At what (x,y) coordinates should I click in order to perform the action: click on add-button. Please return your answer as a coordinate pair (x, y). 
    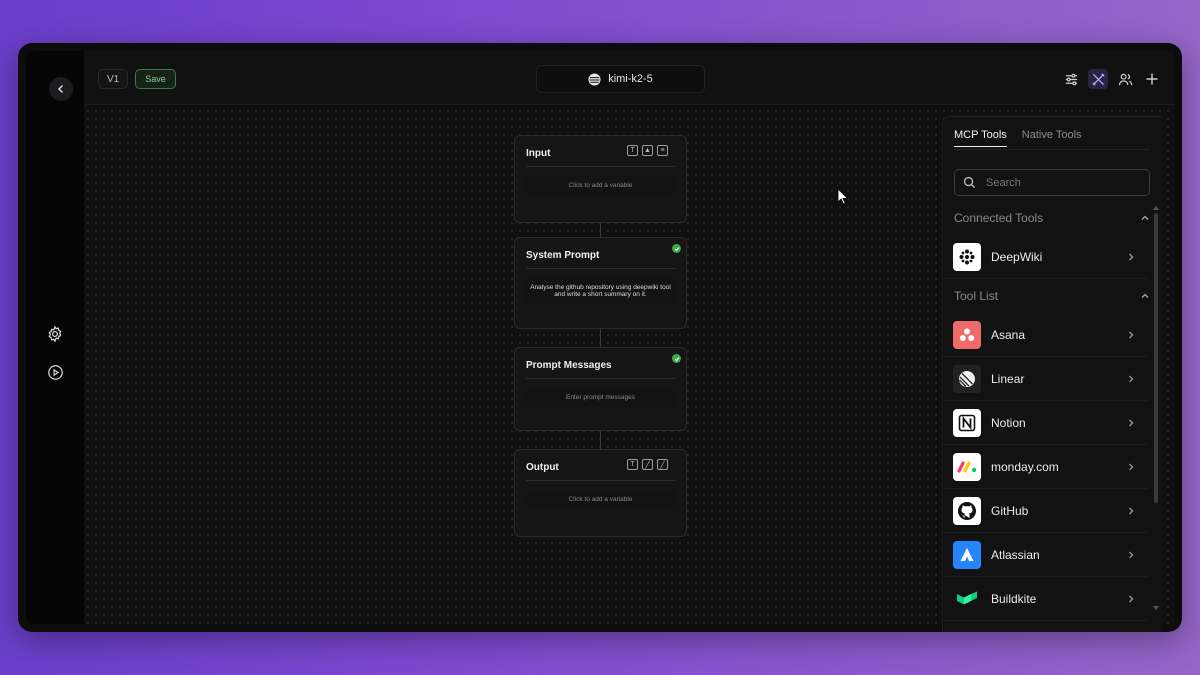
    Looking at the image, I should click on (1152, 79).